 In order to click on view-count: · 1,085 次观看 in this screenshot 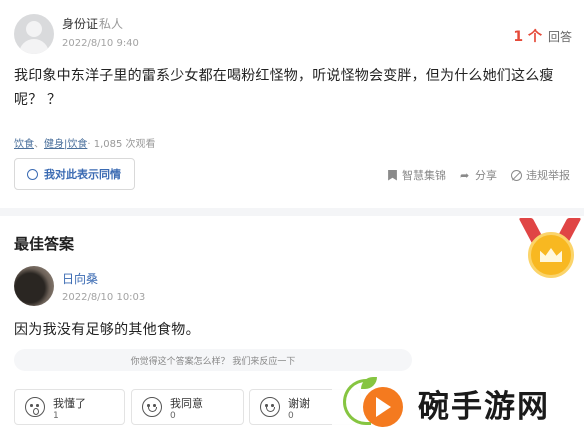, I will do `click(121, 144)`.